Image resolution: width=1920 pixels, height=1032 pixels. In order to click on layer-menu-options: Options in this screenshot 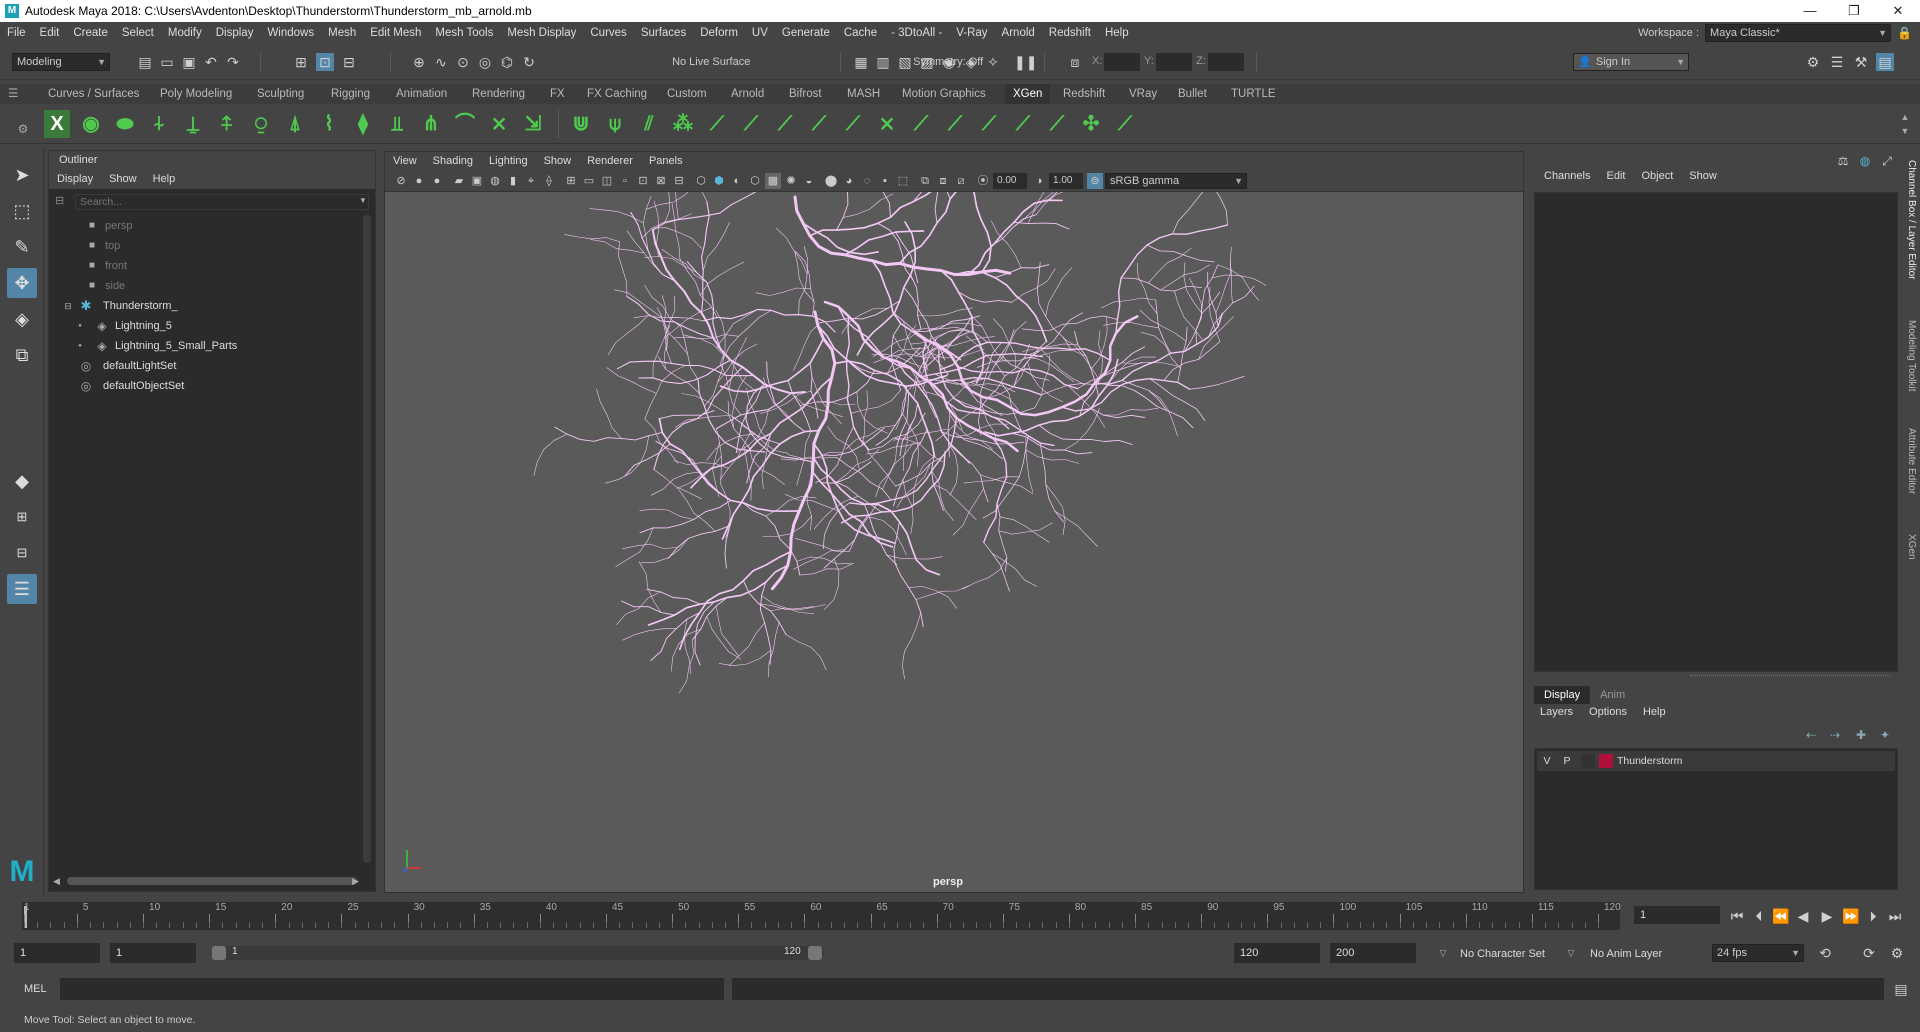, I will do `click(1612, 712)`.